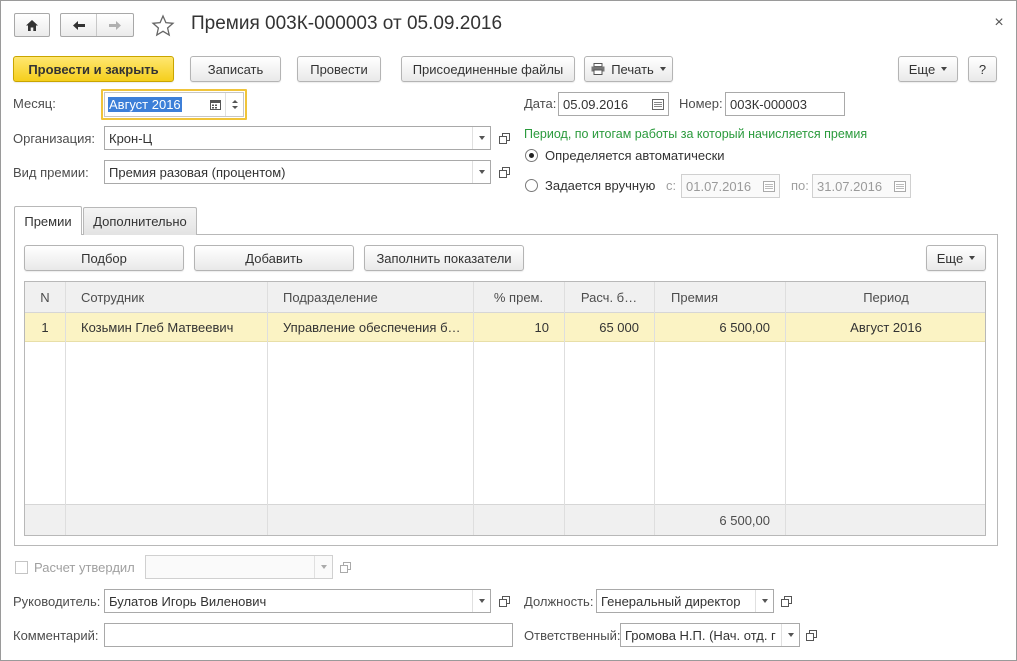  Describe the element at coordinates (45, 297) in the screenshot. I see `col-header-n: N` at that location.